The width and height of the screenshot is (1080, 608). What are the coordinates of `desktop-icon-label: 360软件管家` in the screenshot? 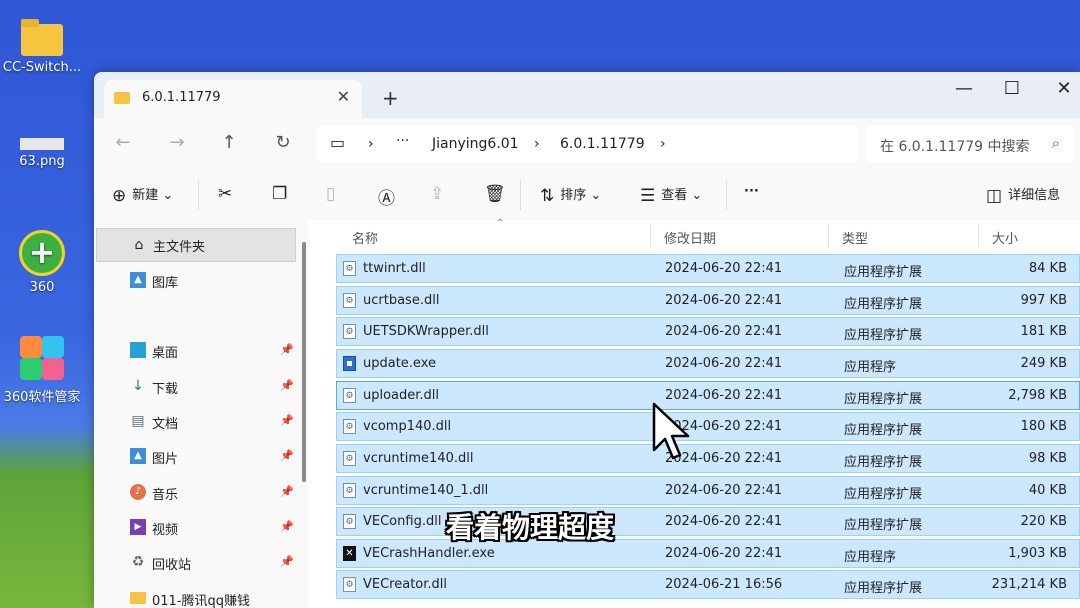 It's located at (42, 397).